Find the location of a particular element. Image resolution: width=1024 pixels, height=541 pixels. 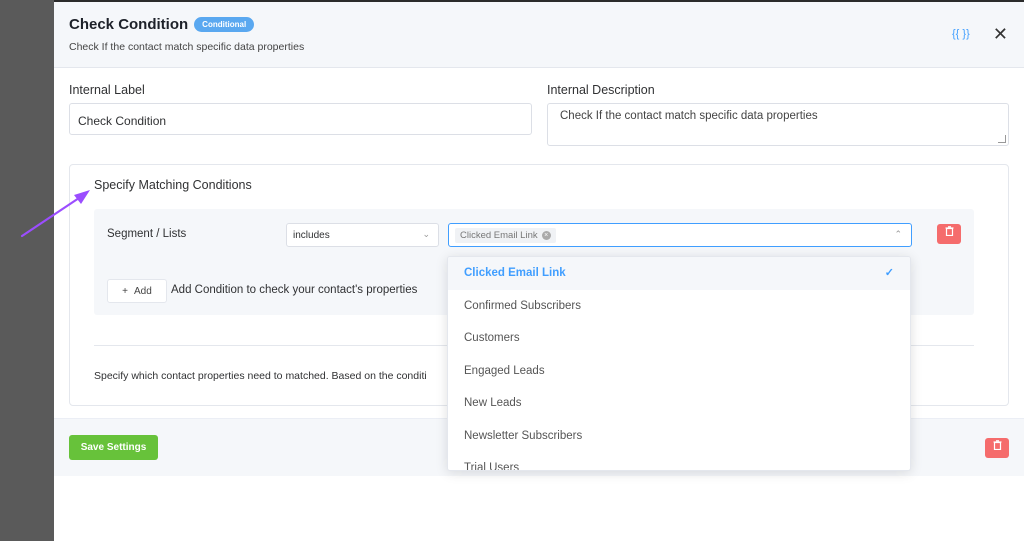

plus-icon: + is located at coordinates (125, 291).